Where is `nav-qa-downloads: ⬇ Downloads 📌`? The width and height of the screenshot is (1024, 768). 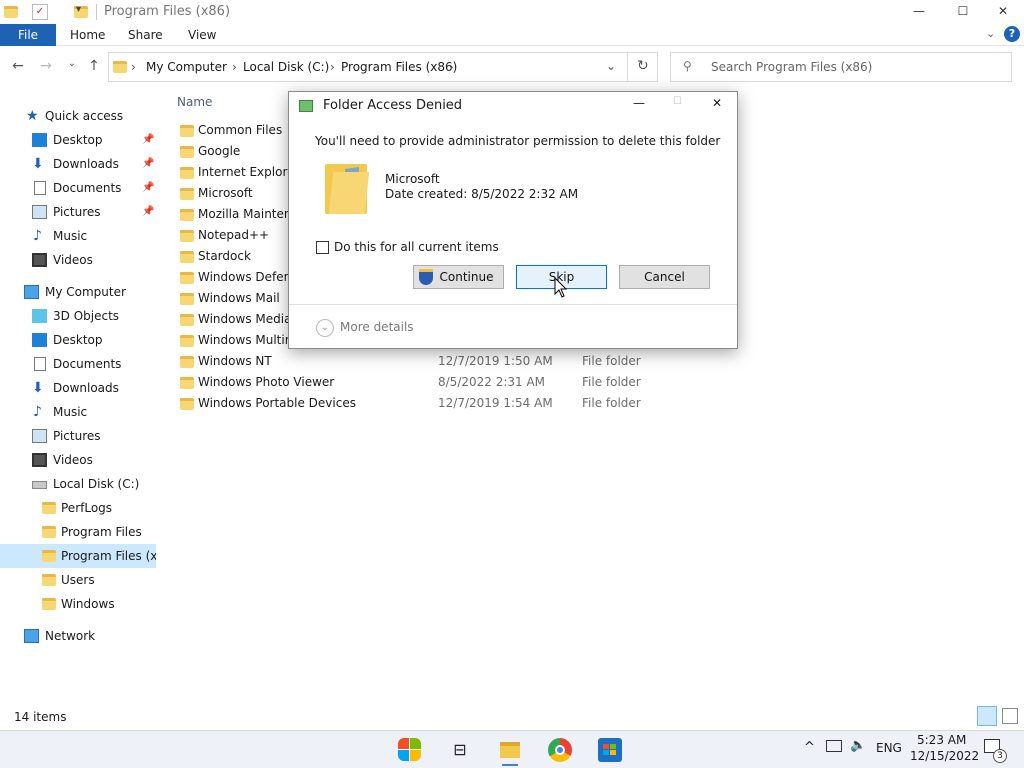 nav-qa-downloads: ⬇ Downloads 📌 is located at coordinates (78, 164).